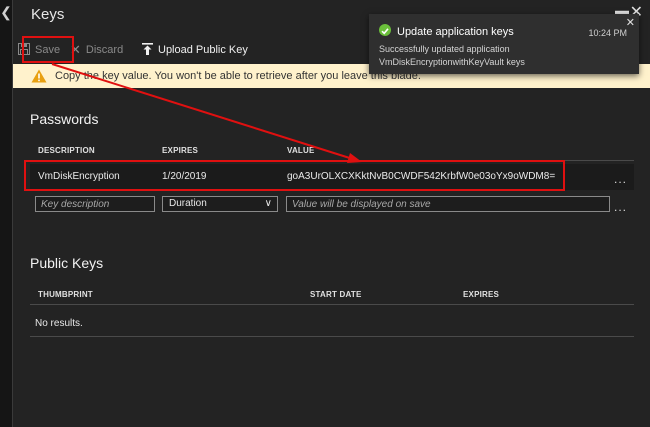  What do you see at coordinates (48, 49) in the screenshot?
I see `save-annotation-box` at bounding box center [48, 49].